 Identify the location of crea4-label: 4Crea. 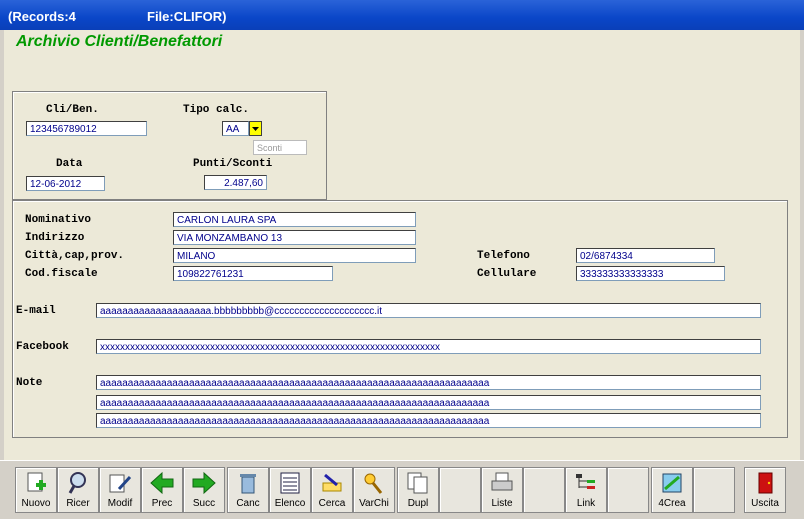
(672, 503).